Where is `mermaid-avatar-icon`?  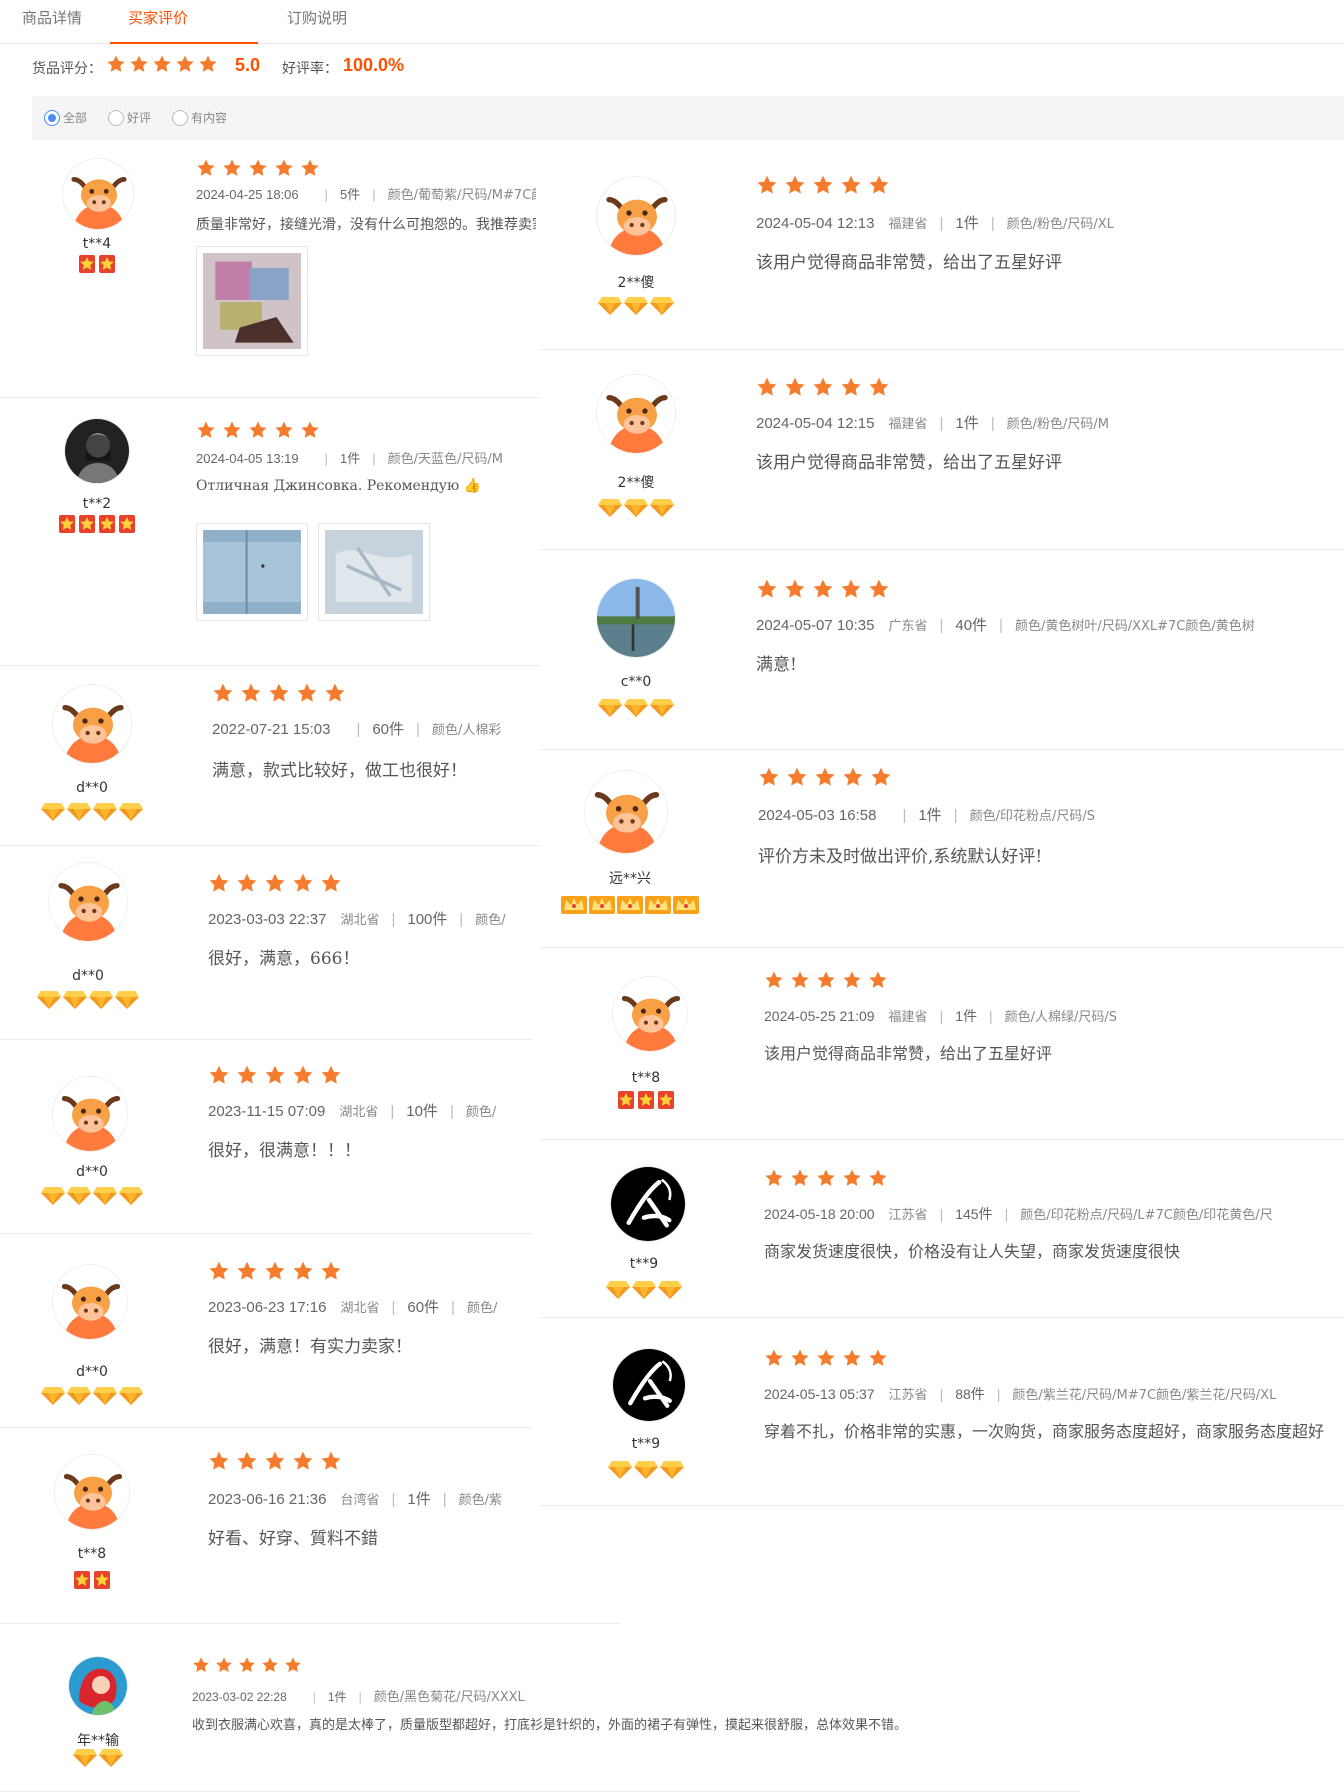 mermaid-avatar-icon is located at coordinates (98, 1686).